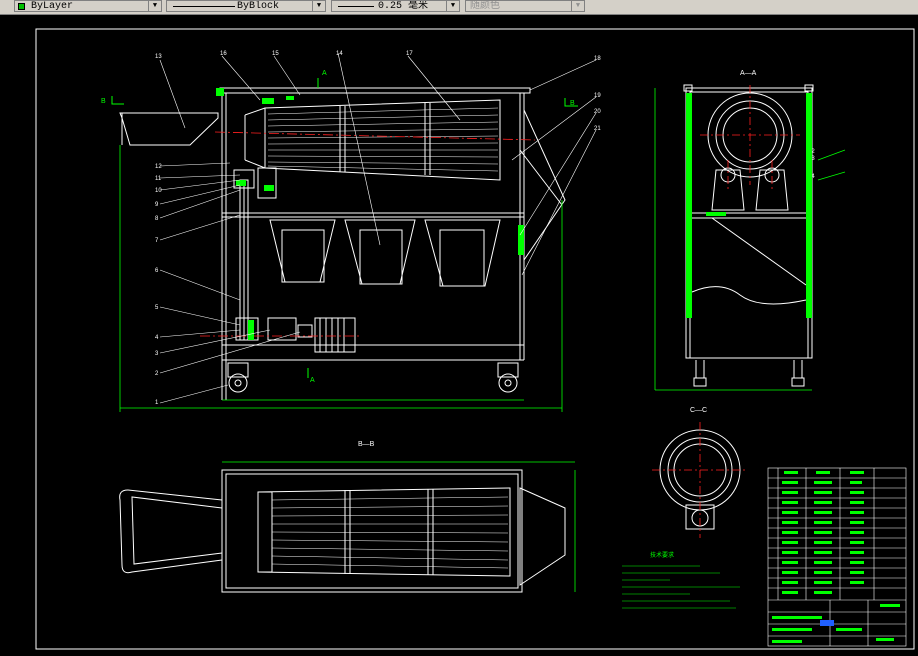 Image resolution: width=918 pixels, height=656 pixels. Describe the element at coordinates (223, 54) in the screenshot. I see `part-number: 16` at that location.